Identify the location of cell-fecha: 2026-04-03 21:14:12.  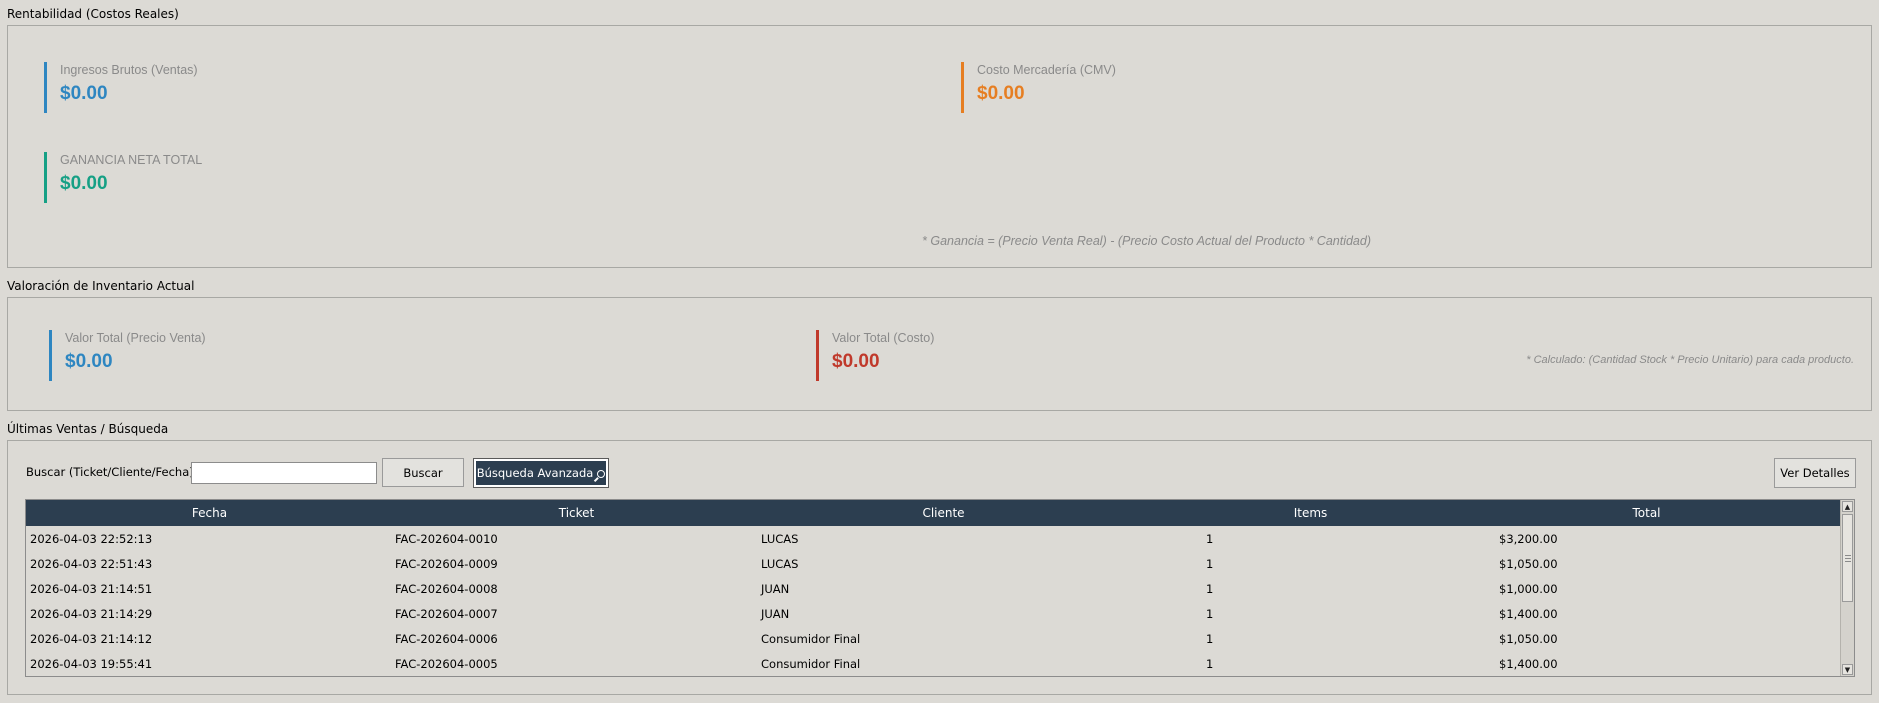
(91, 639).